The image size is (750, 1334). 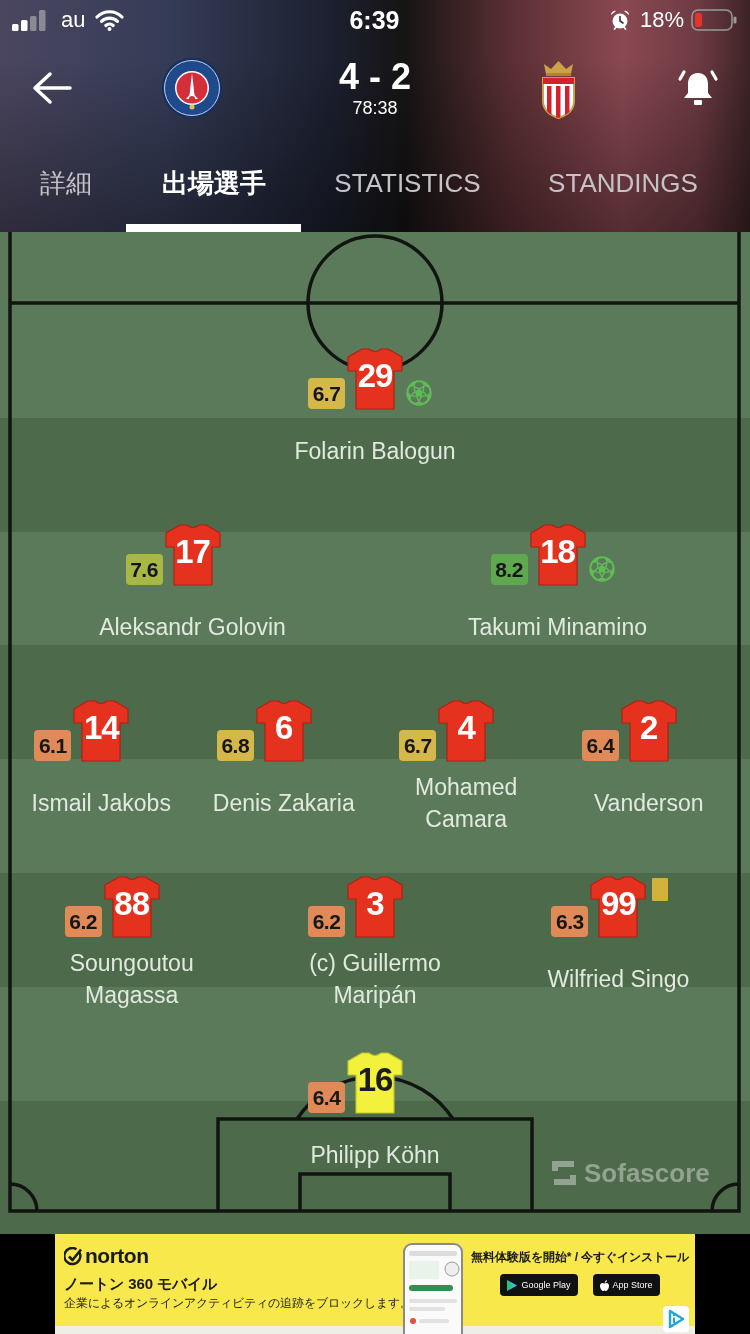 I want to click on bell-icon, so click(x=698, y=88).